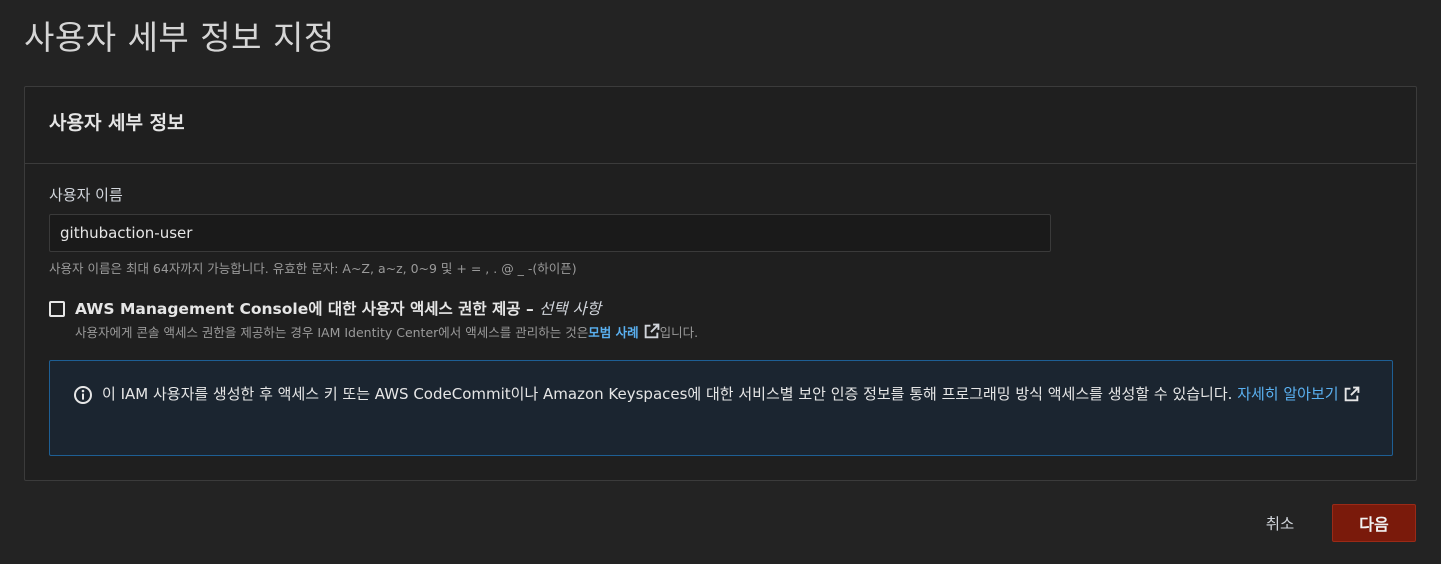  What do you see at coordinates (550, 233) in the screenshot?
I see `username-input` at bounding box center [550, 233].